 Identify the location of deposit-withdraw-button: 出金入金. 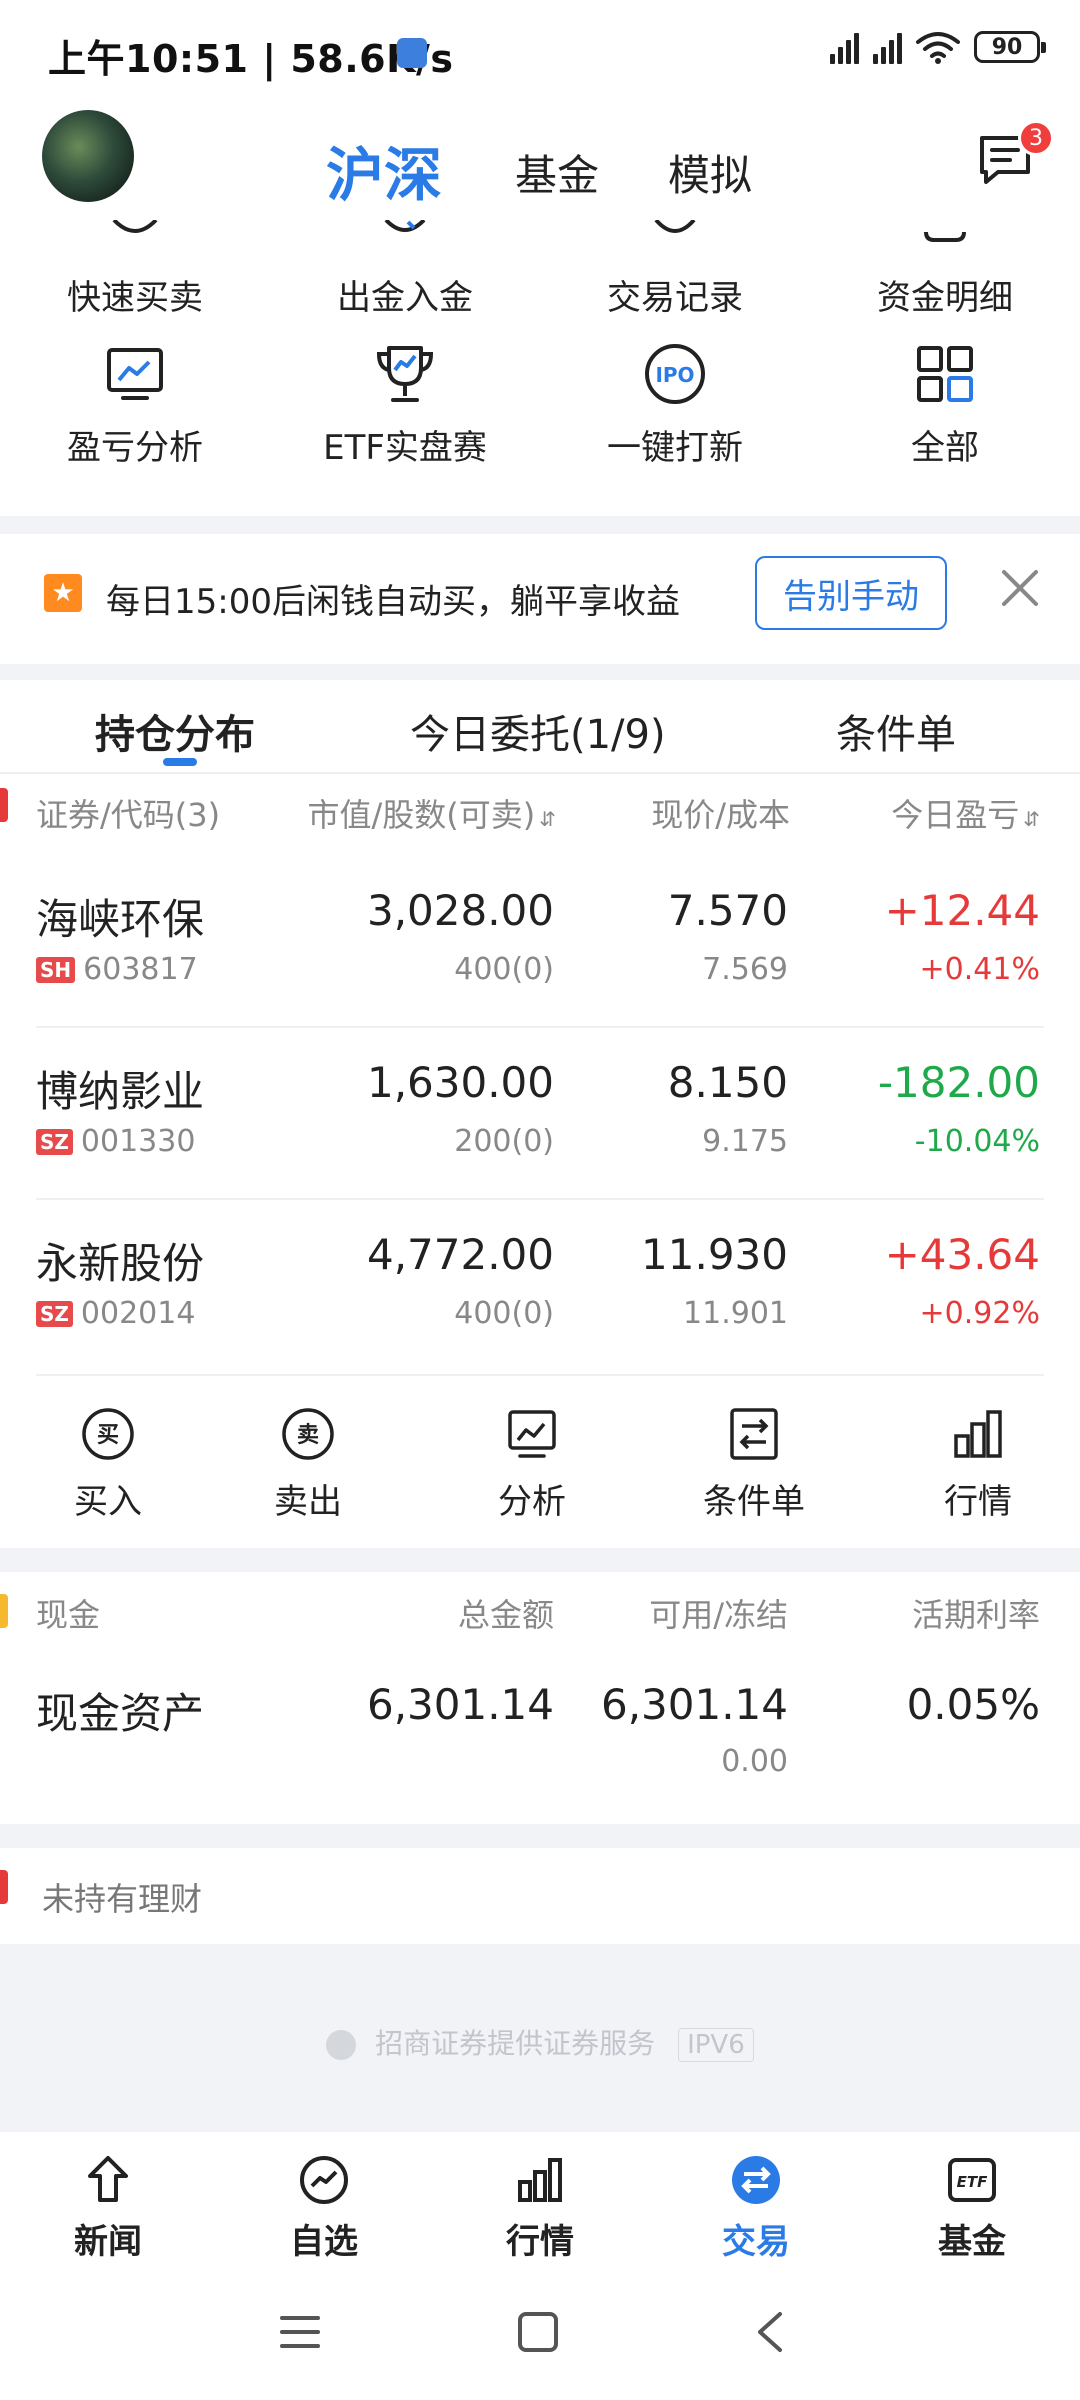
(405, 269).